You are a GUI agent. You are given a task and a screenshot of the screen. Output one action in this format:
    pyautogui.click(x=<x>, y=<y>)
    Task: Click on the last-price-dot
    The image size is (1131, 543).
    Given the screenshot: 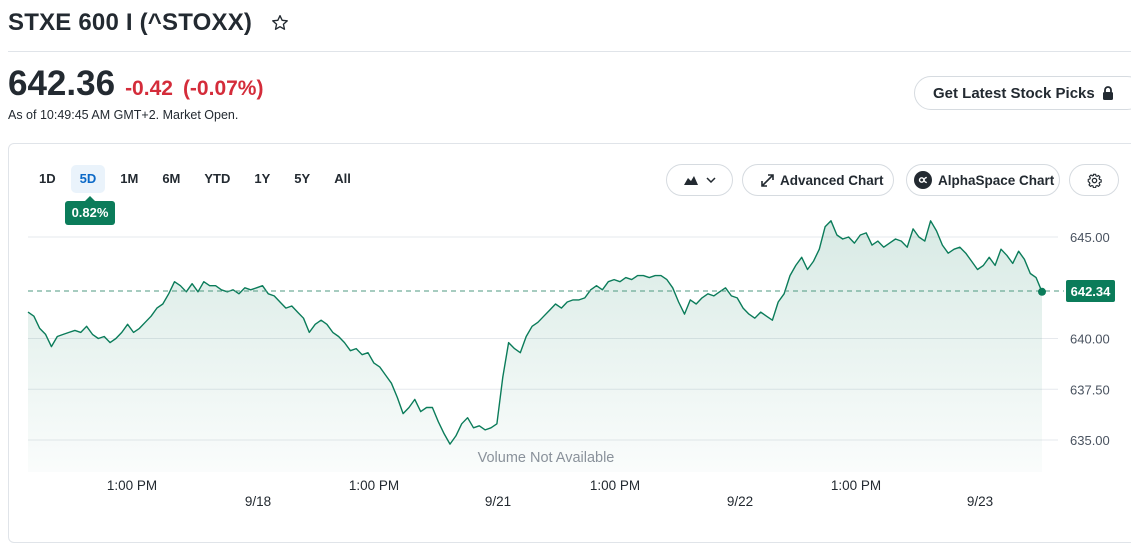 What is the action you would take?
    pyautogui.click(x=1042, y=291)
    